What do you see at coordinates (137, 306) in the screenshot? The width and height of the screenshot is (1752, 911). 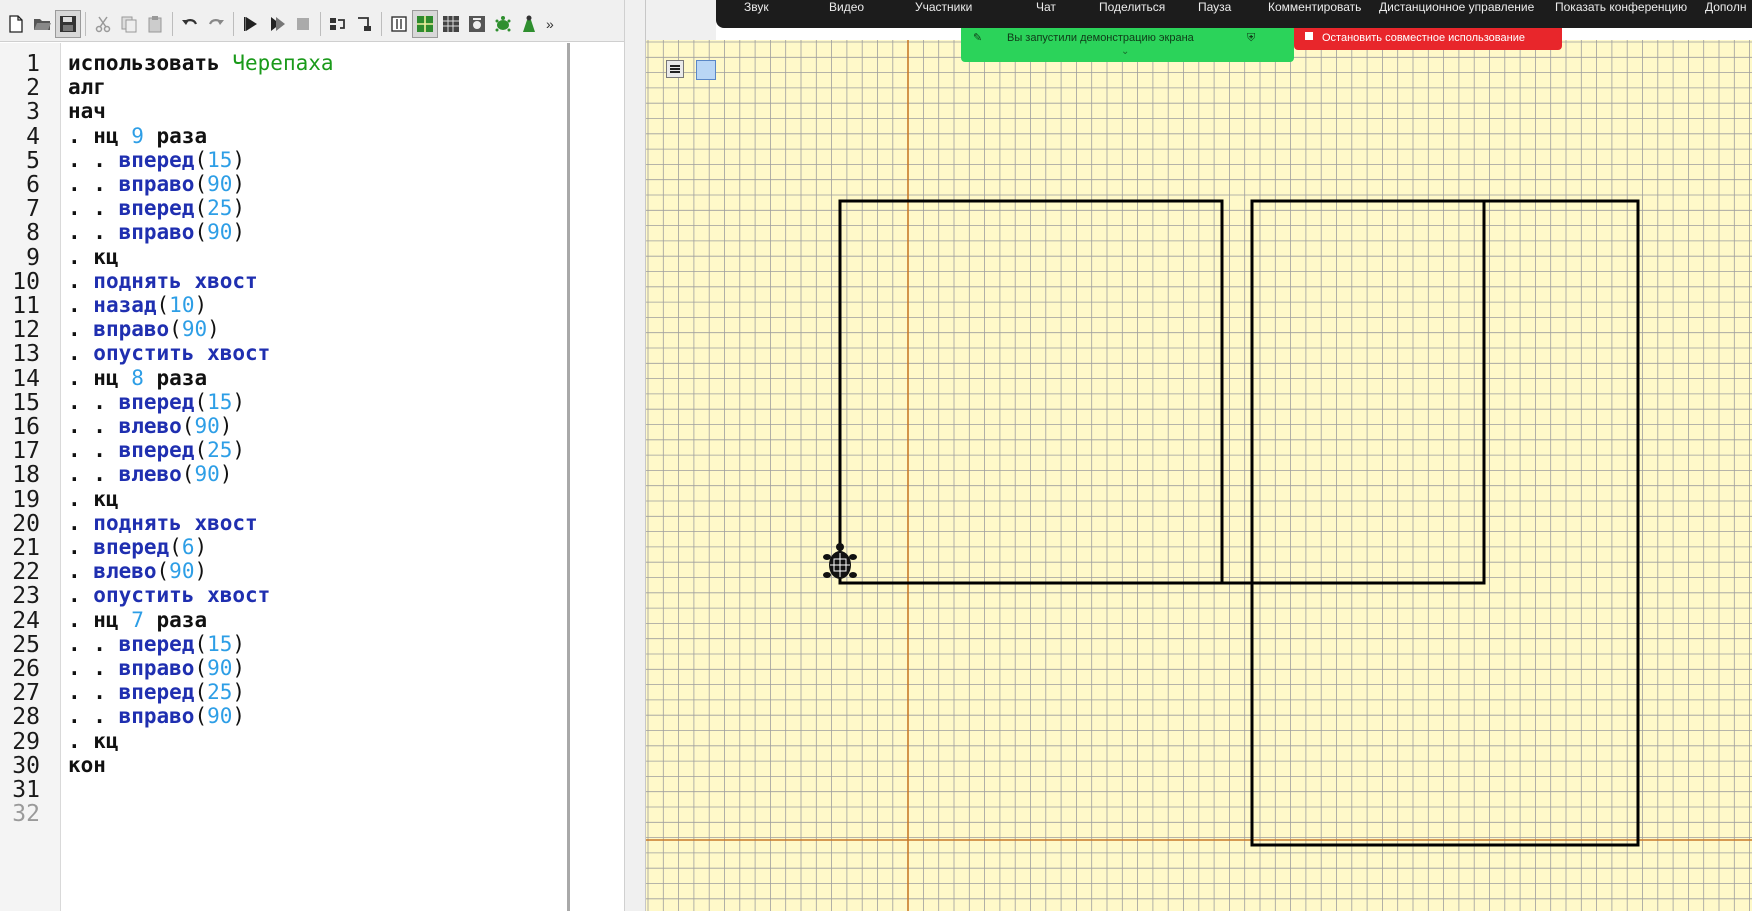 I see `code-line: . назад(10)` at bounding box center [137, 306].